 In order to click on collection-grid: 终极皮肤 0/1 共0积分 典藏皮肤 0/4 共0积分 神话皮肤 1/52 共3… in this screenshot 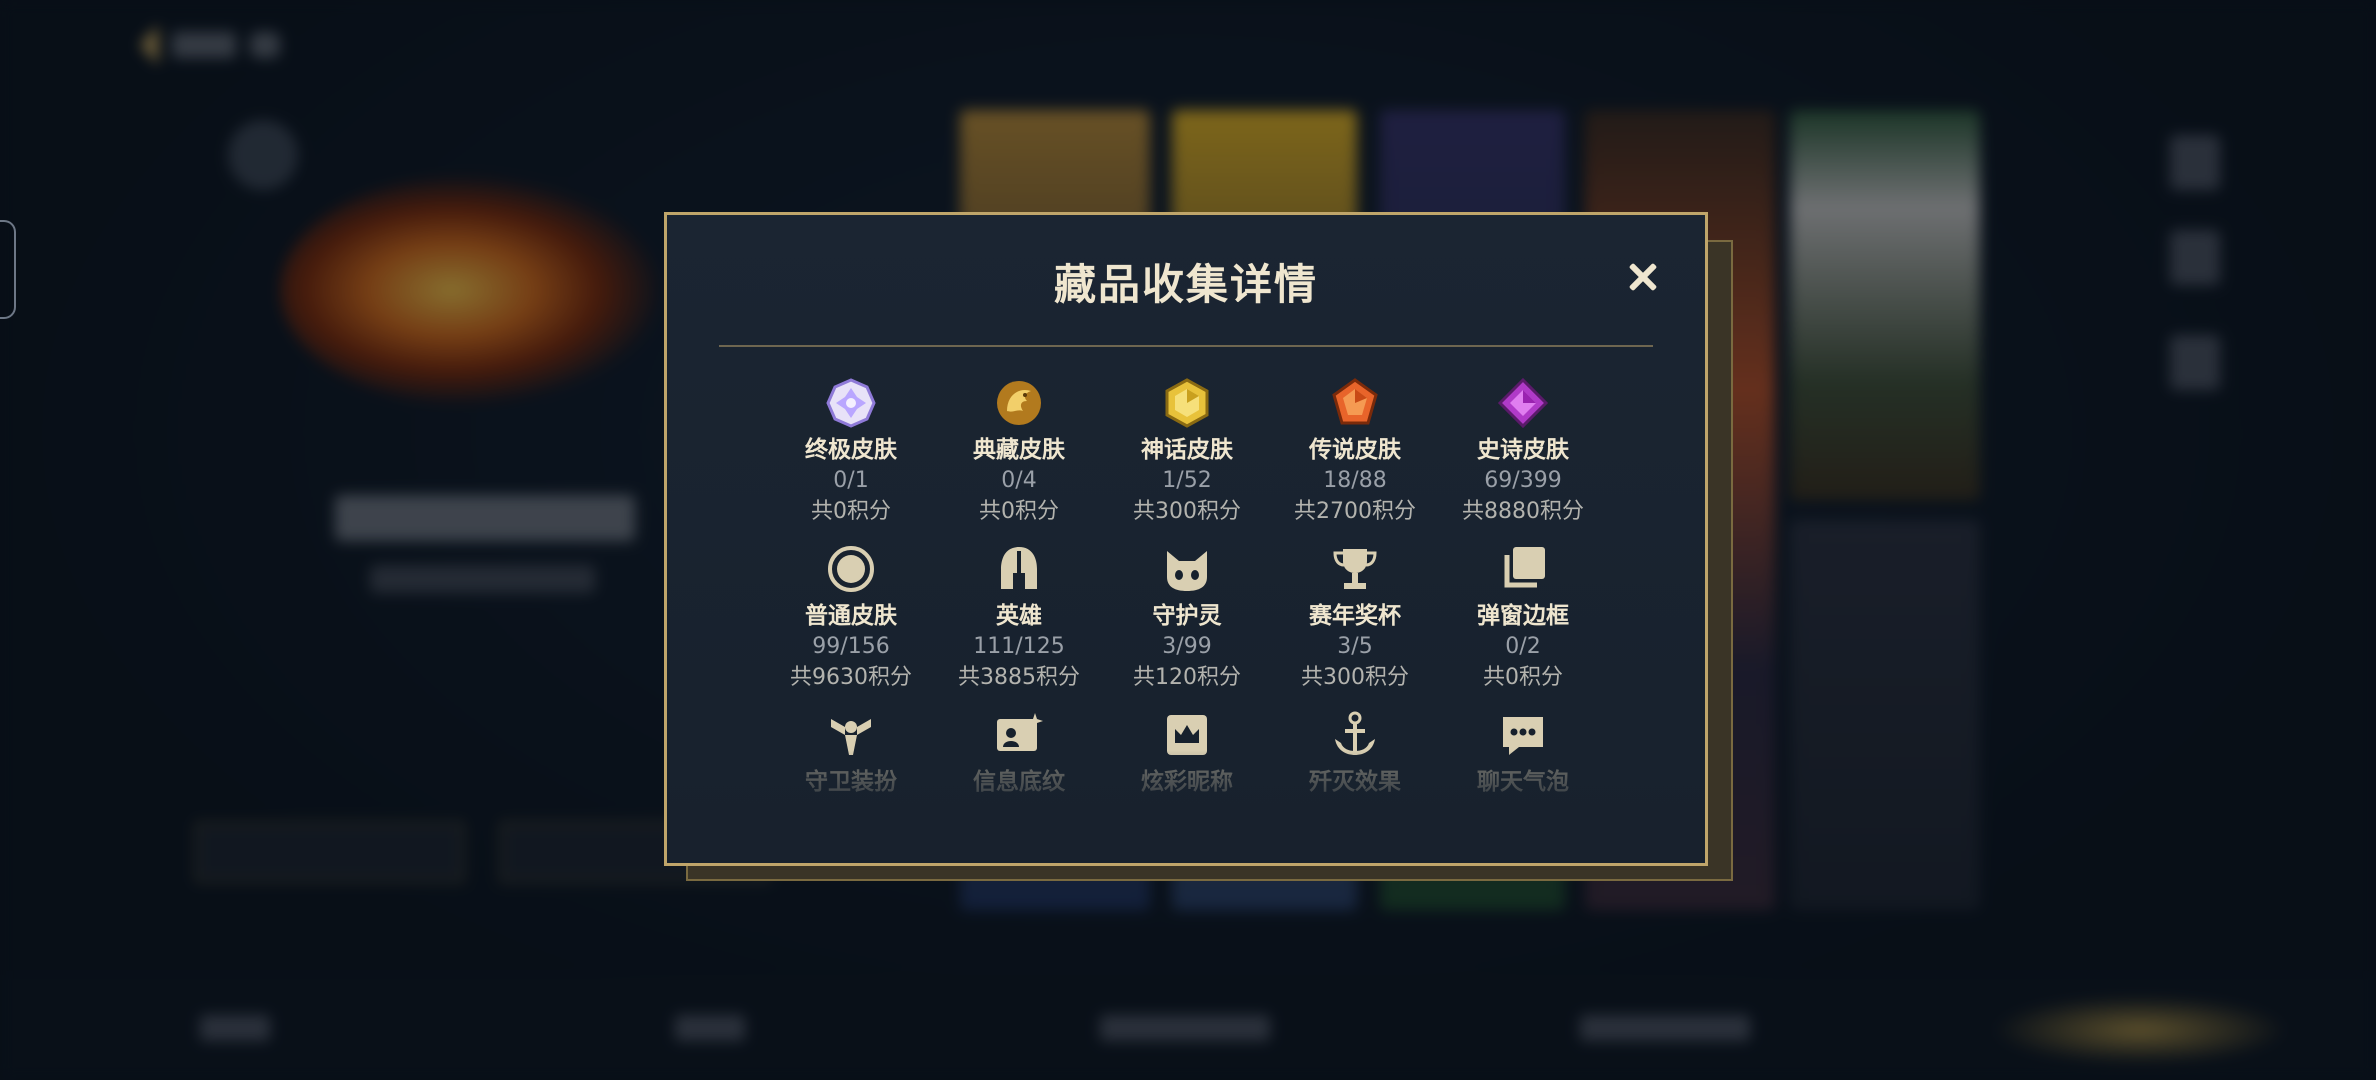, I will do `click(1187, 586)`.